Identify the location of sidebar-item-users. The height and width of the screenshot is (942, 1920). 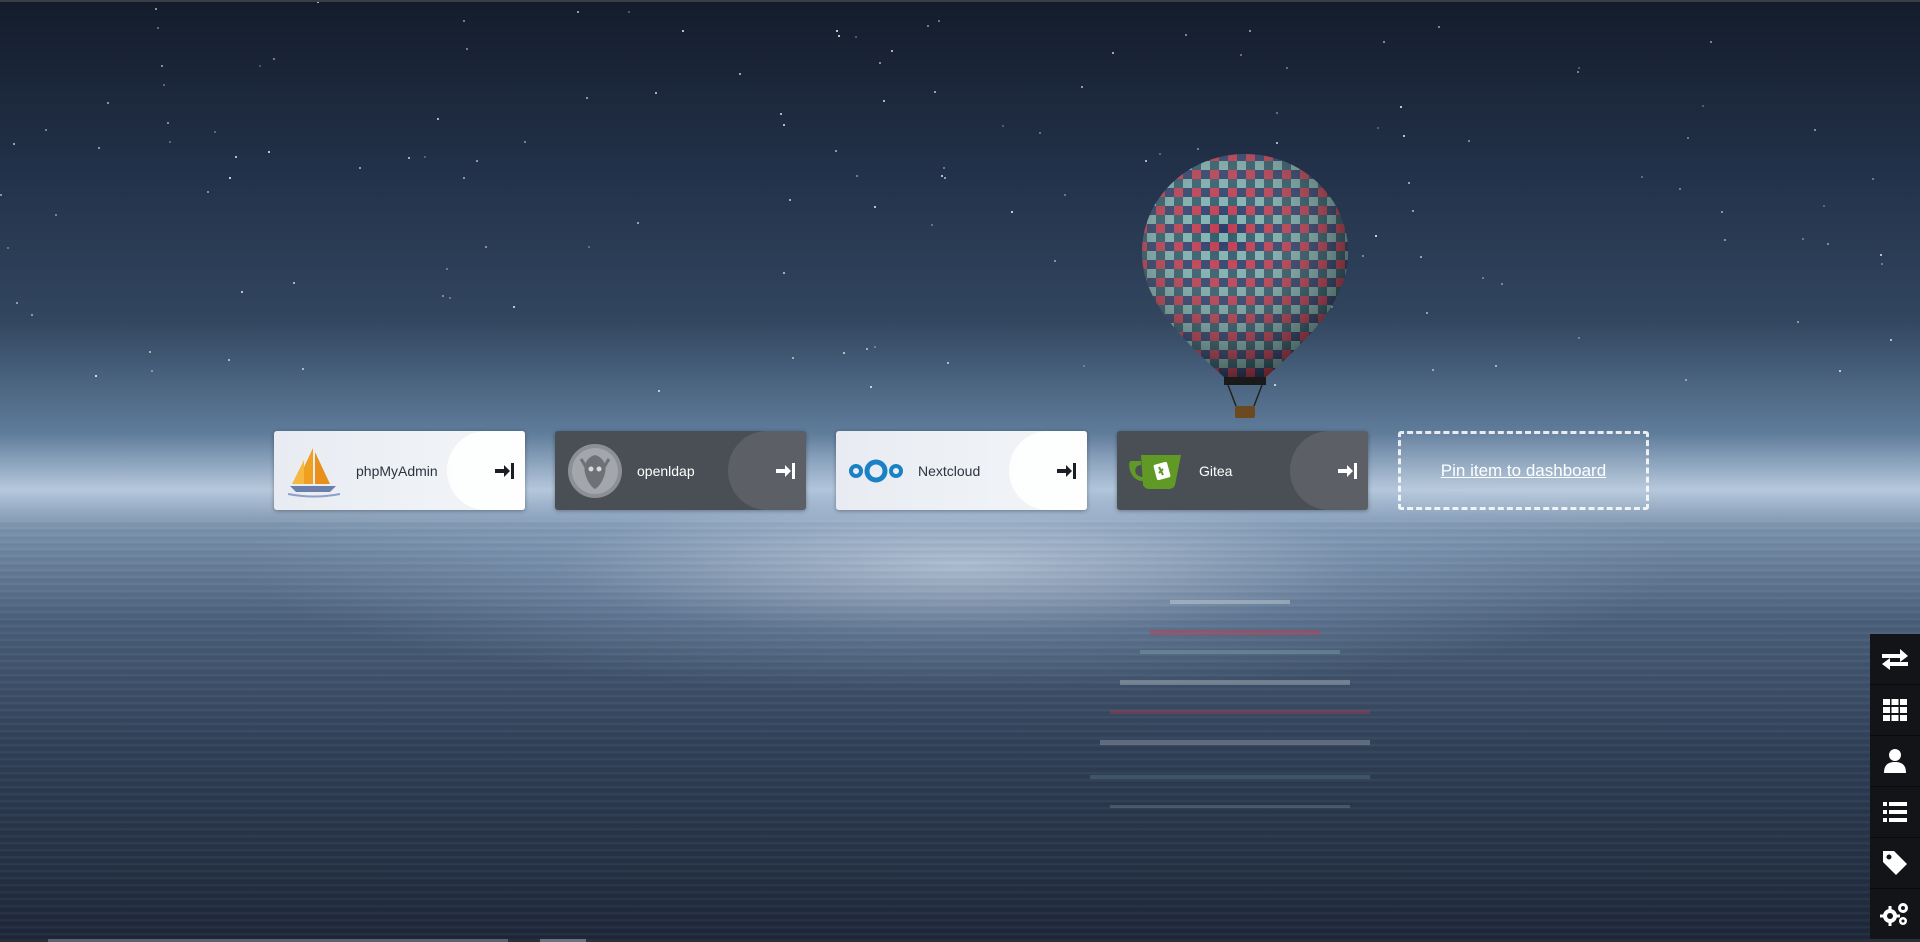
(1895, 761).